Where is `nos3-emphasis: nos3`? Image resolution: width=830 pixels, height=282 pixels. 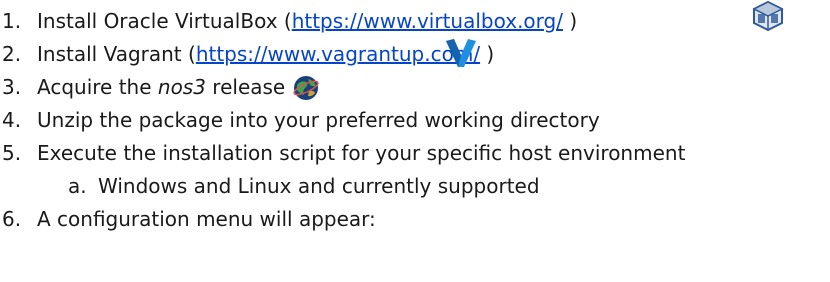 nos3-emphasis: nos3 is located at coordinates (181, 87).